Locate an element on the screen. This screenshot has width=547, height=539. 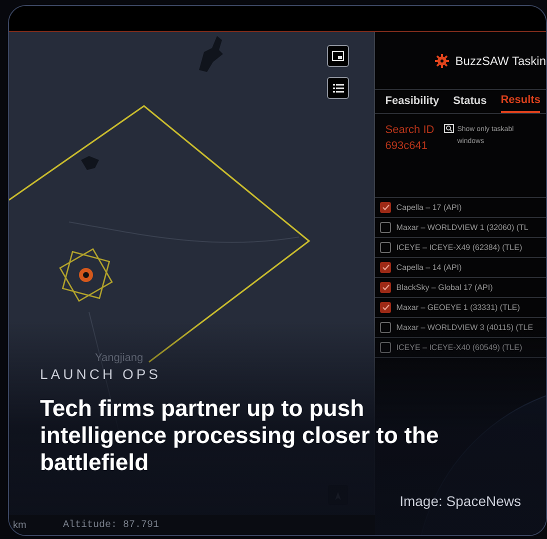
article-headline: Tech firms partner up to push intelligence processing closer to the battlefield is located at coordinates (240, 435).